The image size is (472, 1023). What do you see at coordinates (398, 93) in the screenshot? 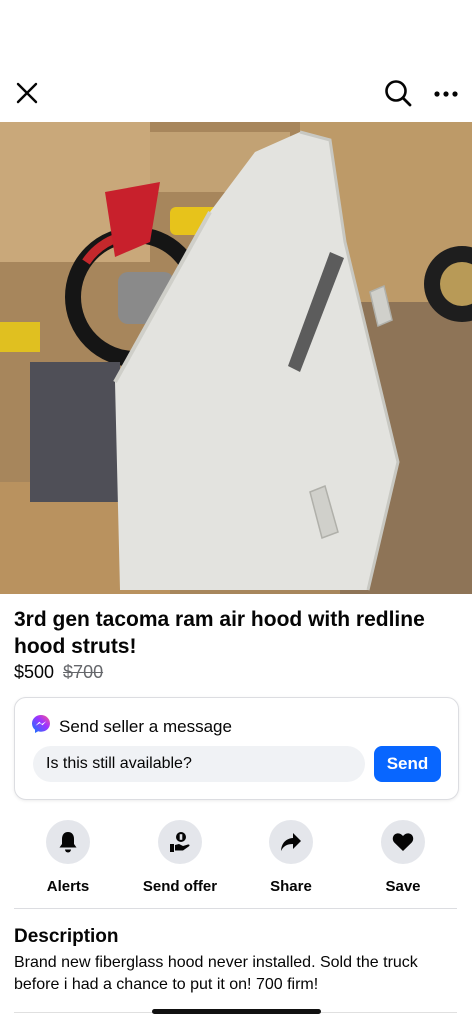
I see `search-icon` at bounding box center [398, 93].